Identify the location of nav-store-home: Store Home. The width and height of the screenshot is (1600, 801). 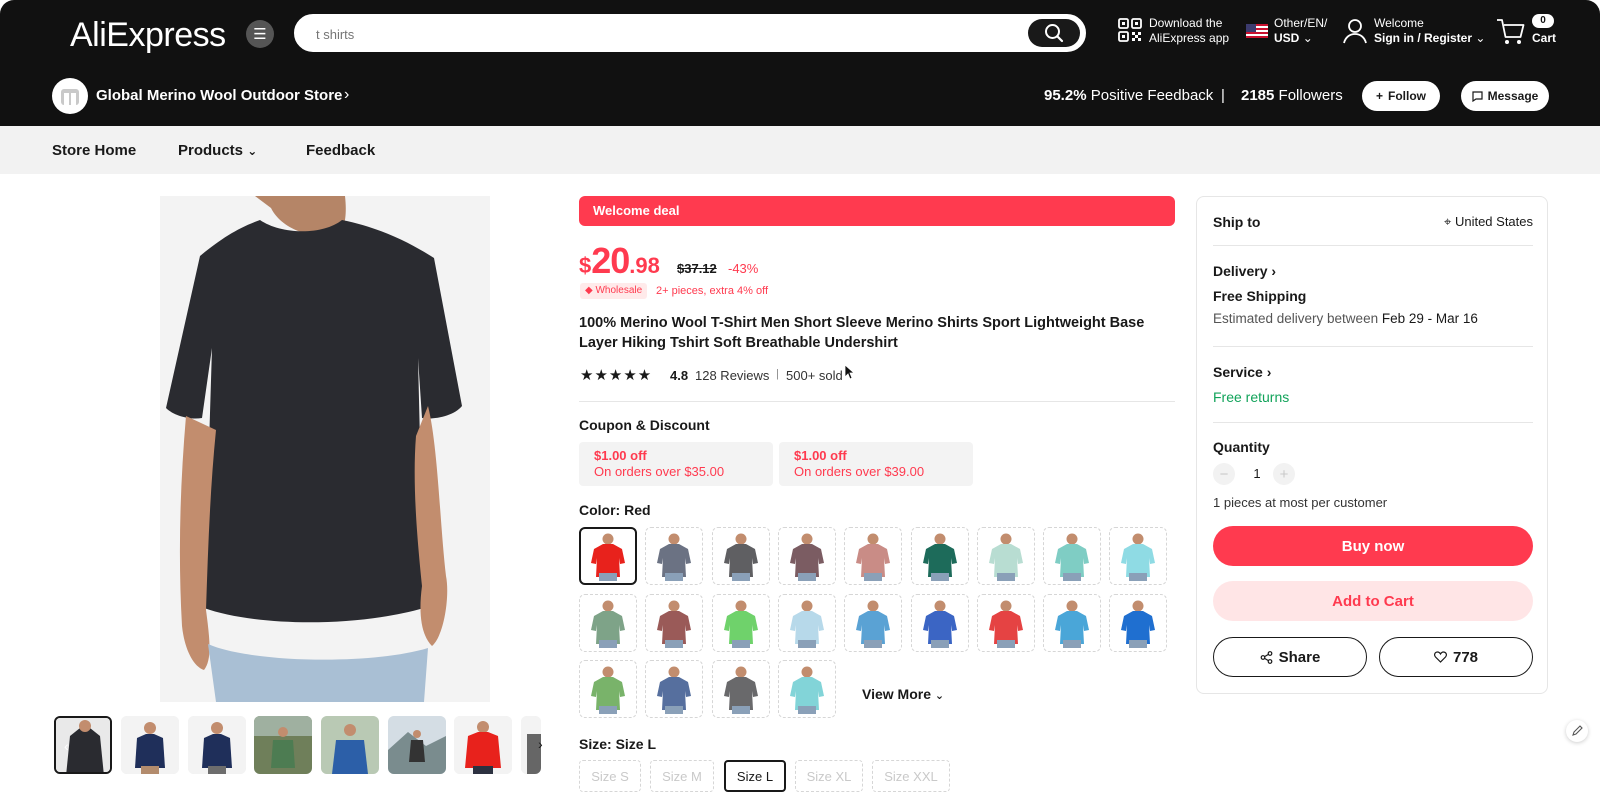
(94, 150).